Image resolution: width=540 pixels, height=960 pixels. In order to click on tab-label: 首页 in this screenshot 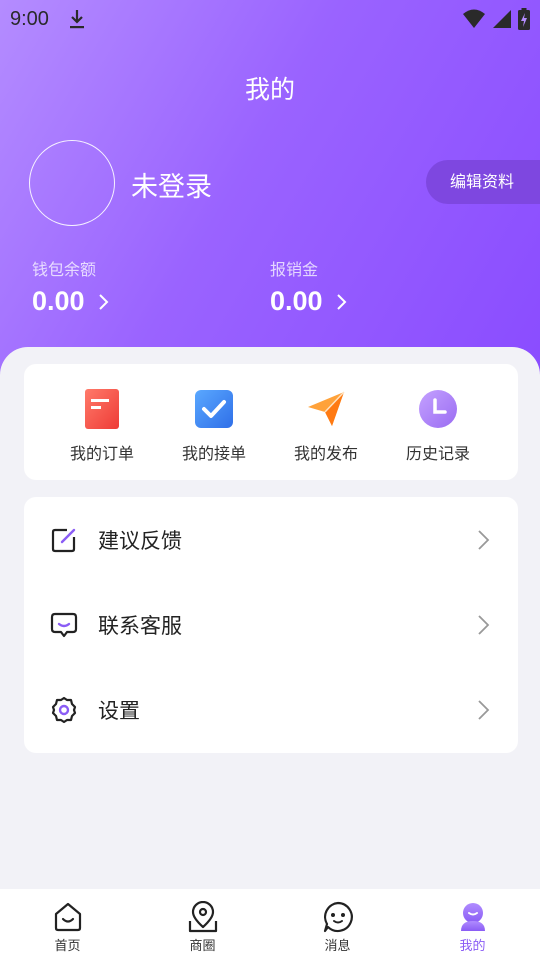, I will do `click(67, 946)`.